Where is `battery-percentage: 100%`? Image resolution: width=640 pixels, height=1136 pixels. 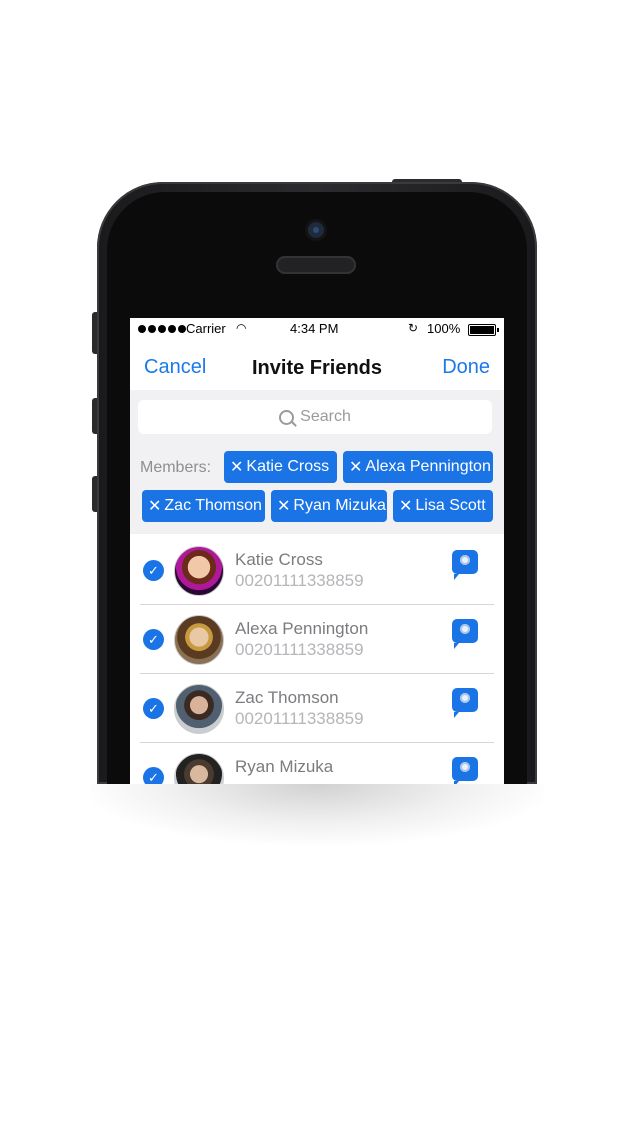
battery-percentage: 100% is located at coordinates (444, 328).